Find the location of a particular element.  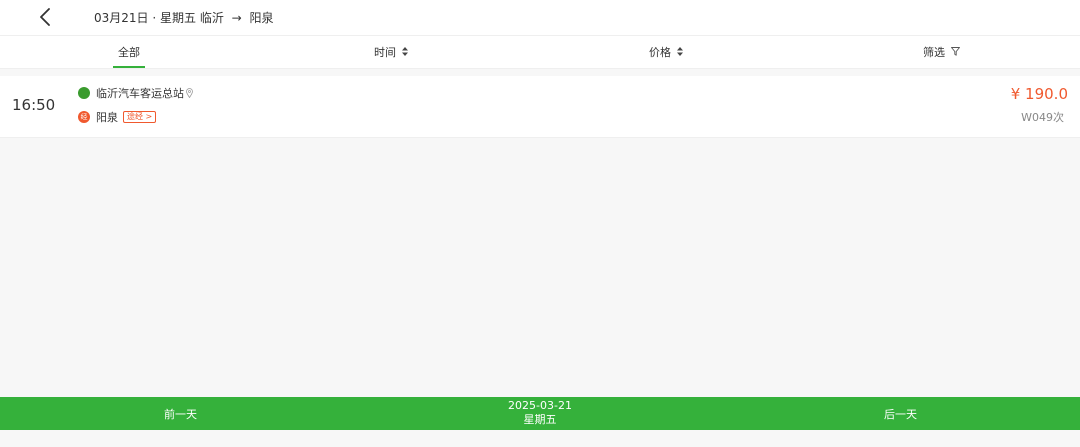

tab-time-label: 时间 is located at coordinates (385, 52).